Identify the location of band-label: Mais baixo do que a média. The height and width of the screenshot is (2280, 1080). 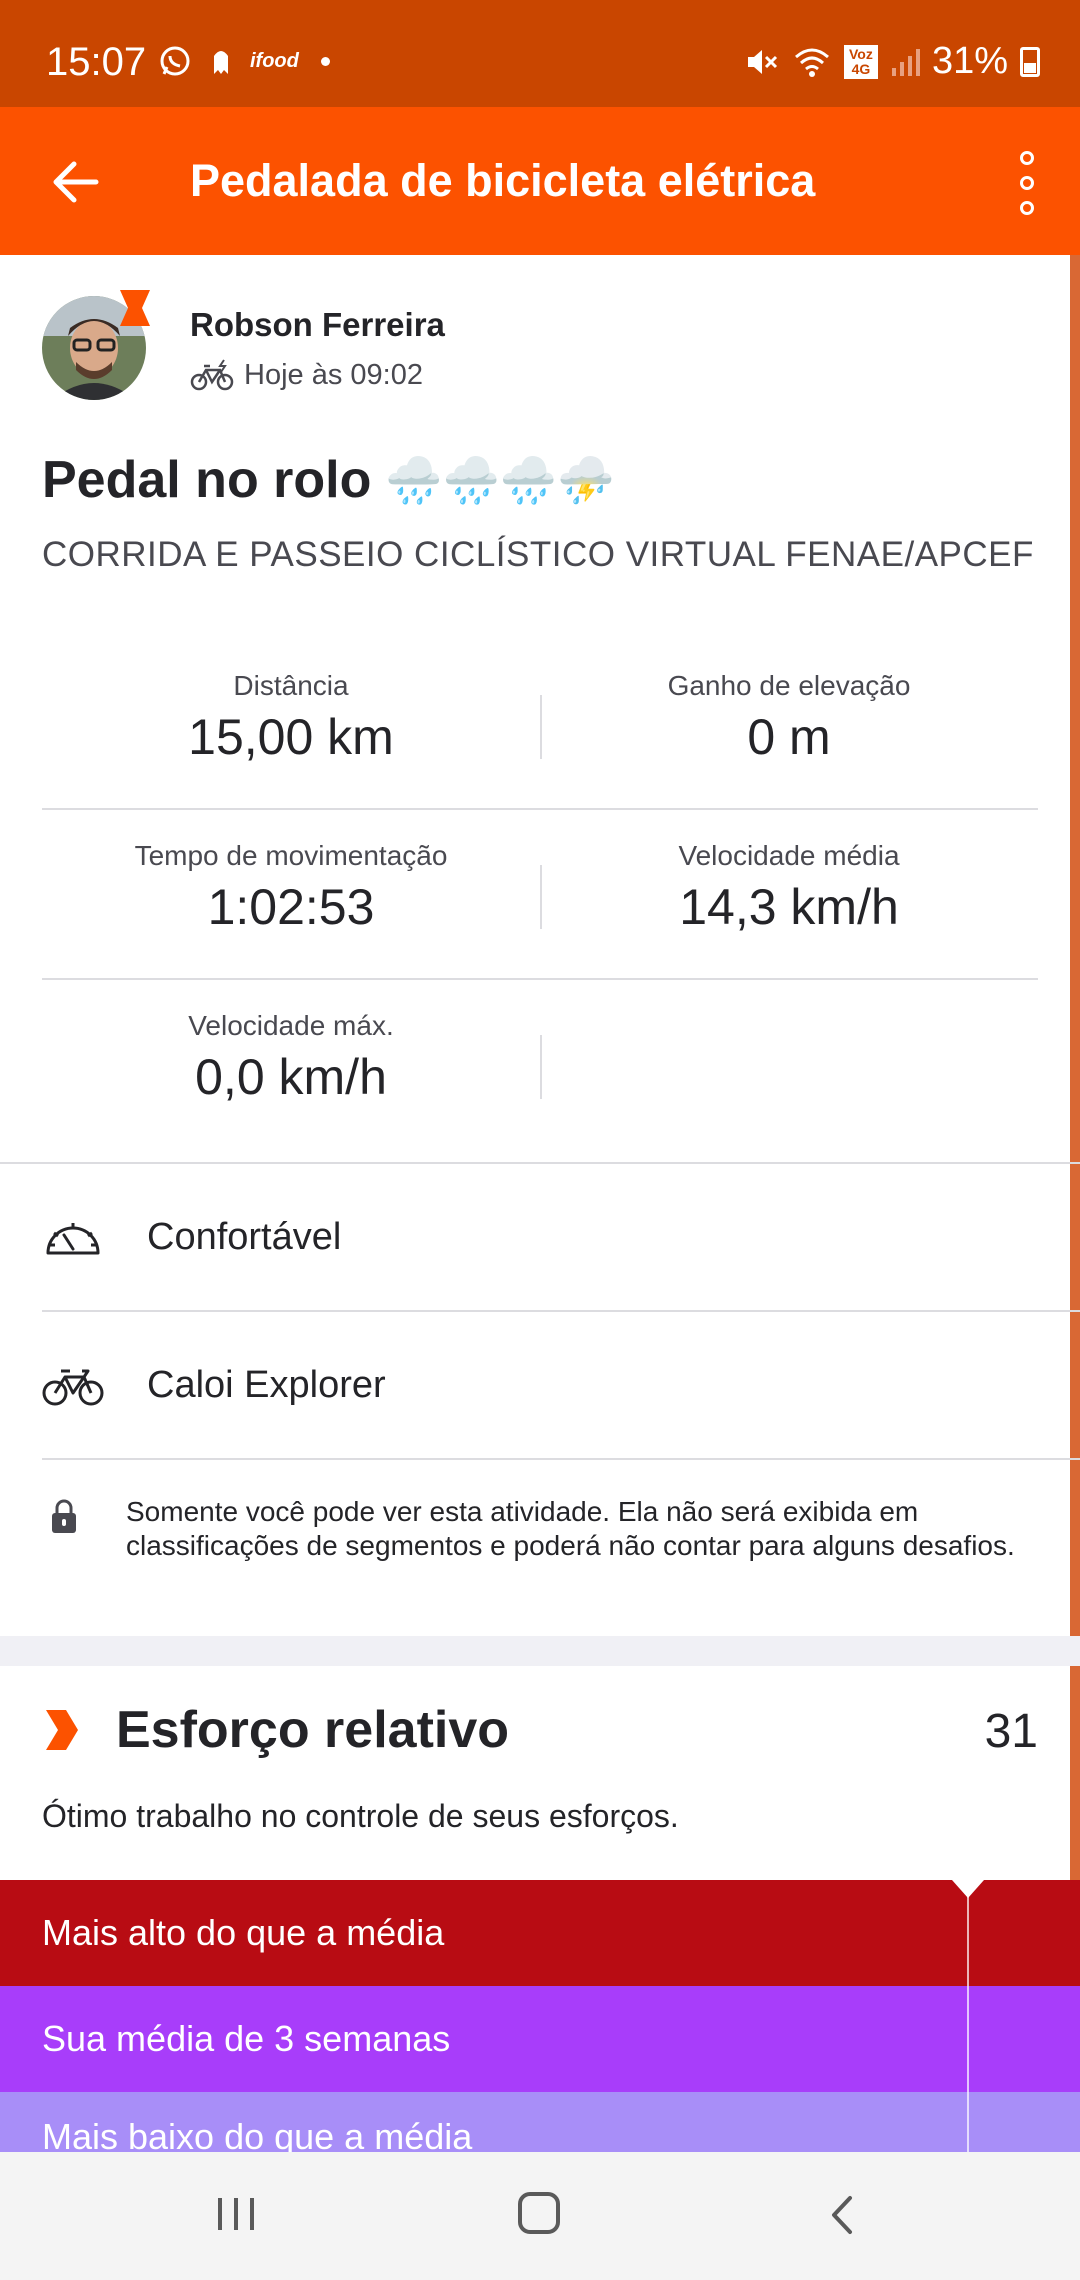
(257, 2134).